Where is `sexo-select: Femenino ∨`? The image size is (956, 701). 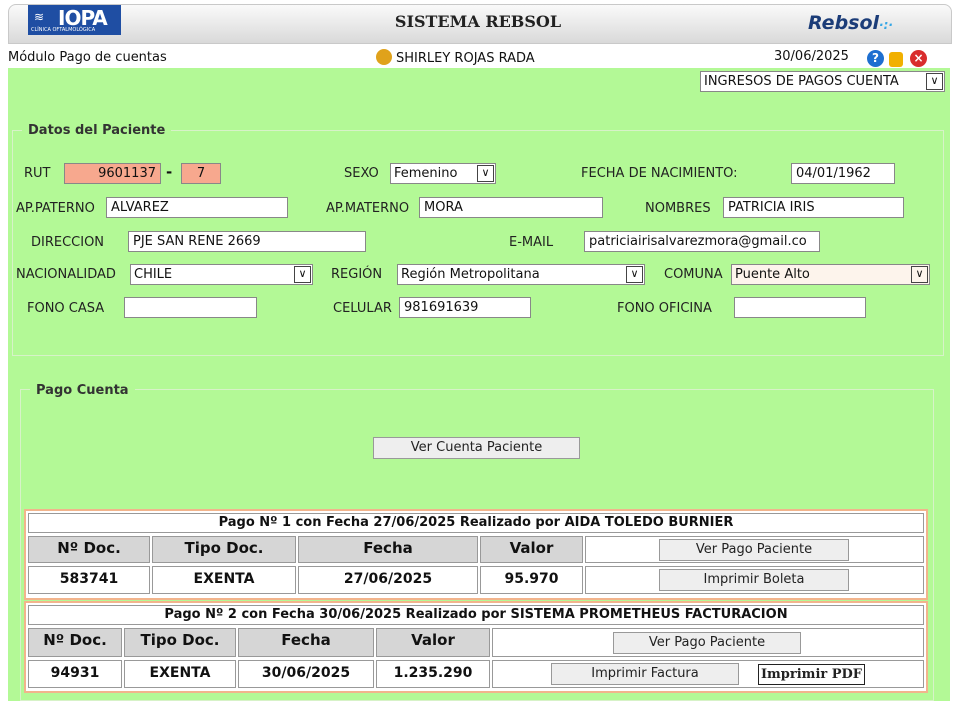 sexo-select: Femenino ∨ is located at coordinates (443, 173).